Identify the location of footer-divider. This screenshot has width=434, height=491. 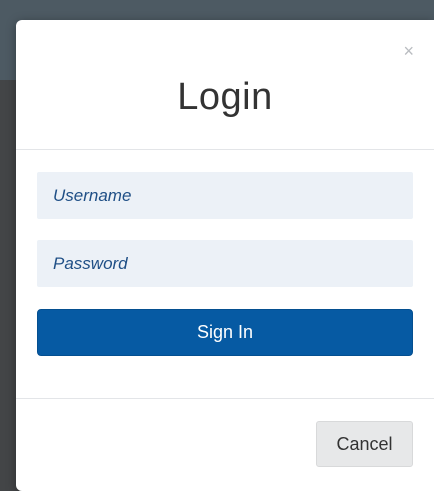
(225, 398).